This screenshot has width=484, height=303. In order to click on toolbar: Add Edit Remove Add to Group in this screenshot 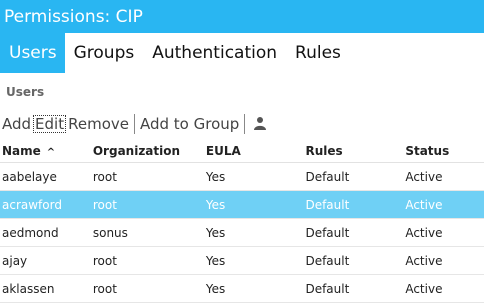, I will do `click(134, 124)`.